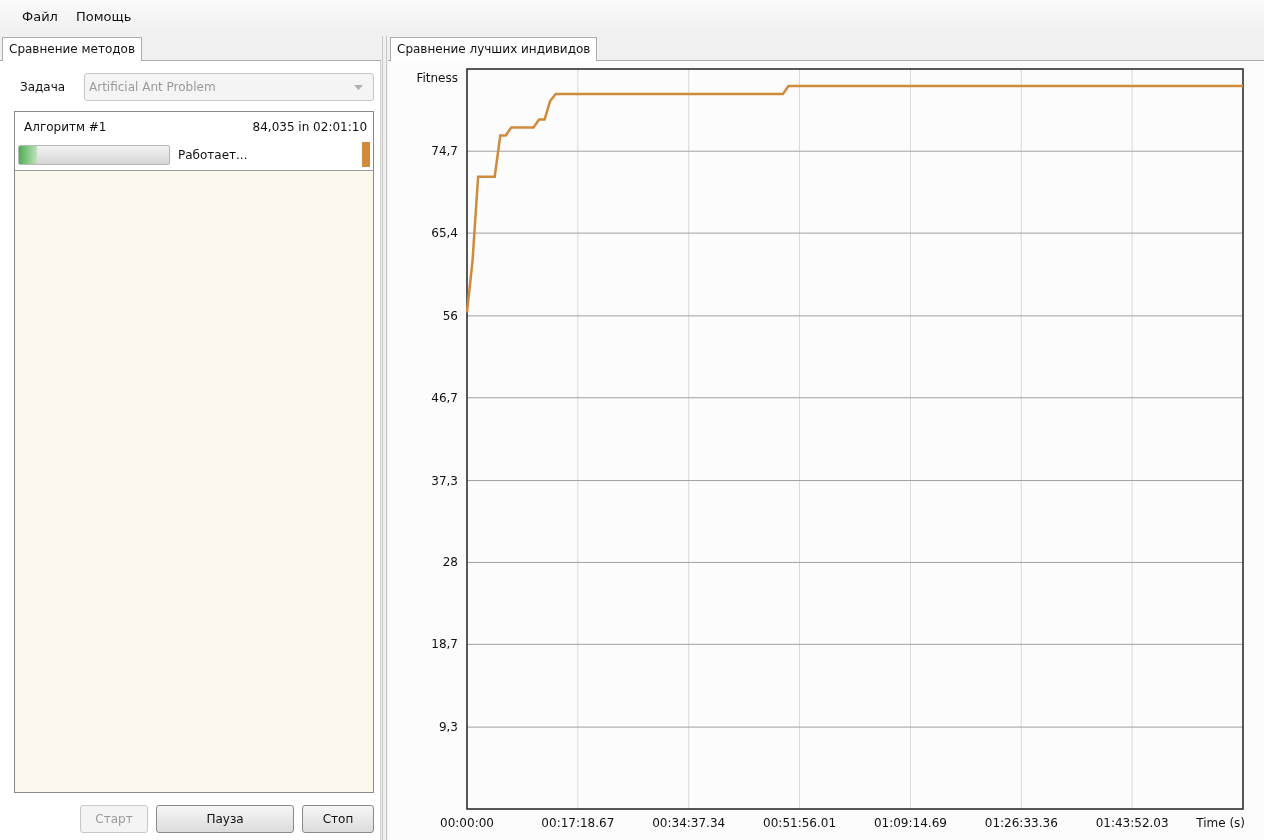  Describe the element at coordinates (689, 823) in the screenshot. I see `x-axis-label: 00:34:37.34` at that location.